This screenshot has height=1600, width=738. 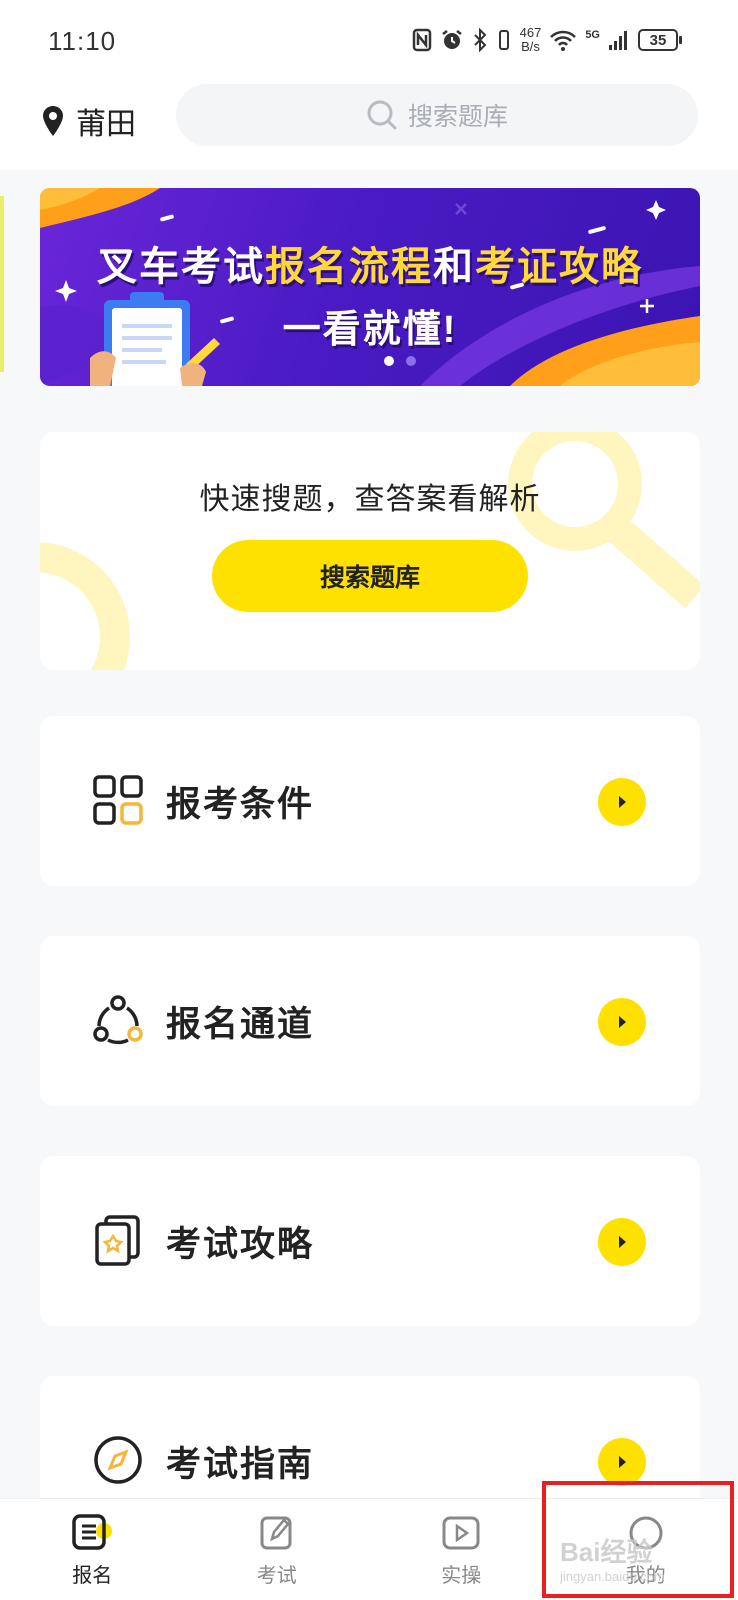 I want to click on location-selector: 莆田, so click(x=89, y=121).